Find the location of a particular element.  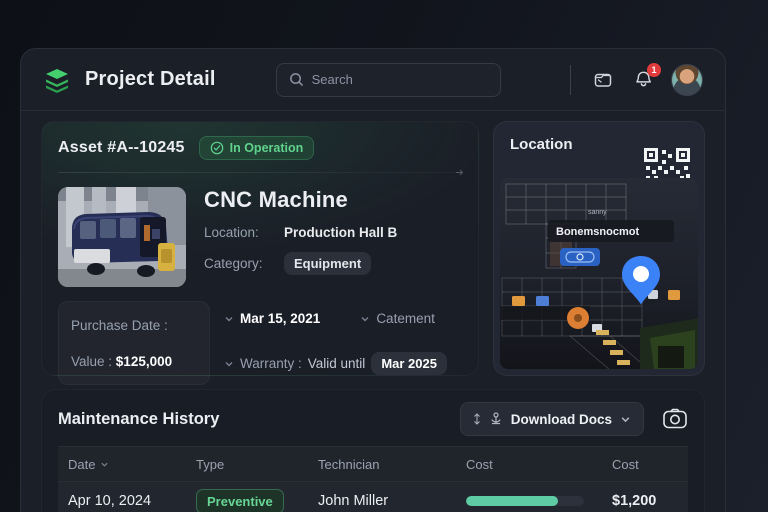

asset-photo is located at coordinates (122, 237).